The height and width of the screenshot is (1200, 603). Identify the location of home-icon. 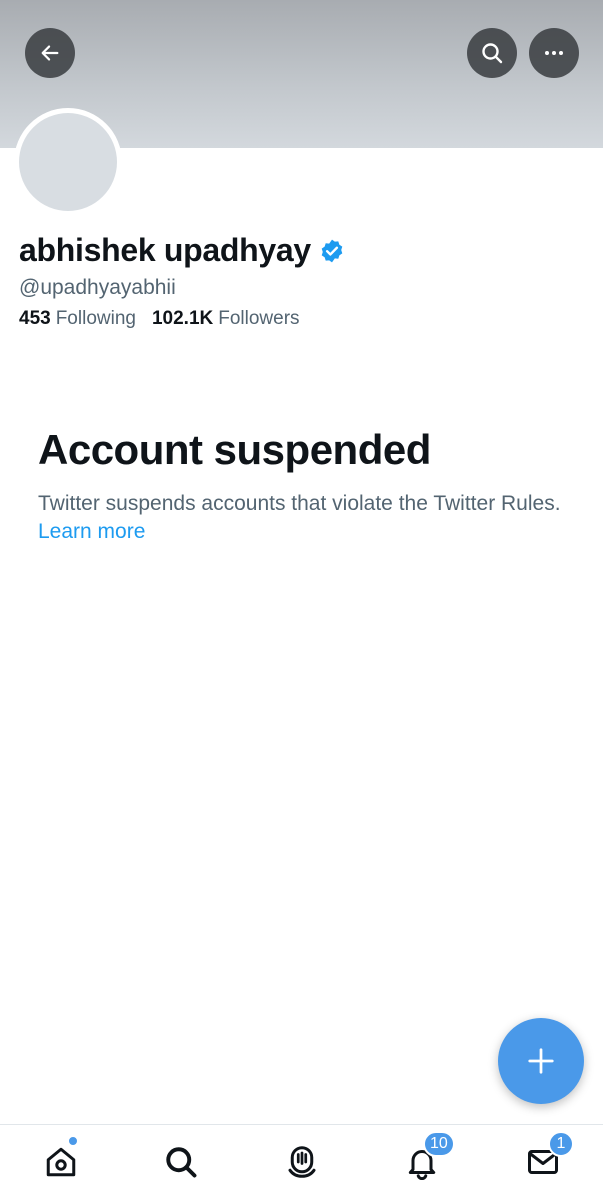
(61, 1162).